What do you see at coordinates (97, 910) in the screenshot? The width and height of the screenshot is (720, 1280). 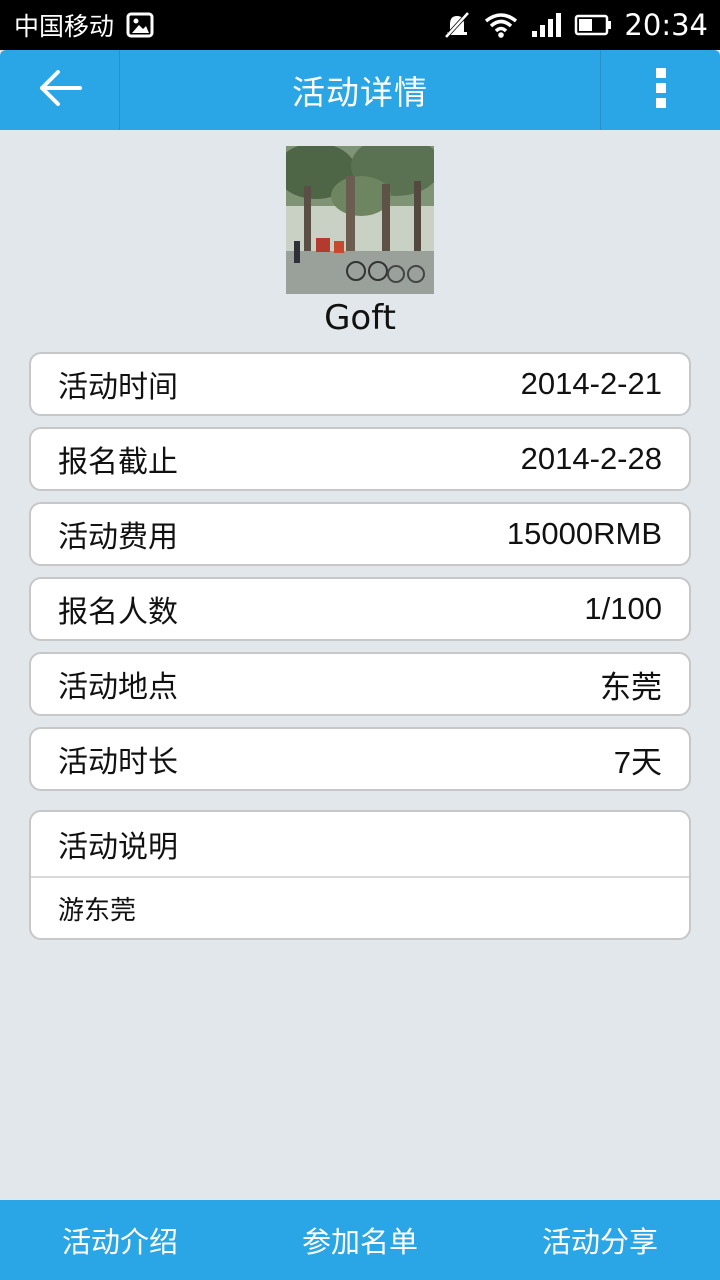 I see `description-text: 游东莞` at bounding box center [97, 910].